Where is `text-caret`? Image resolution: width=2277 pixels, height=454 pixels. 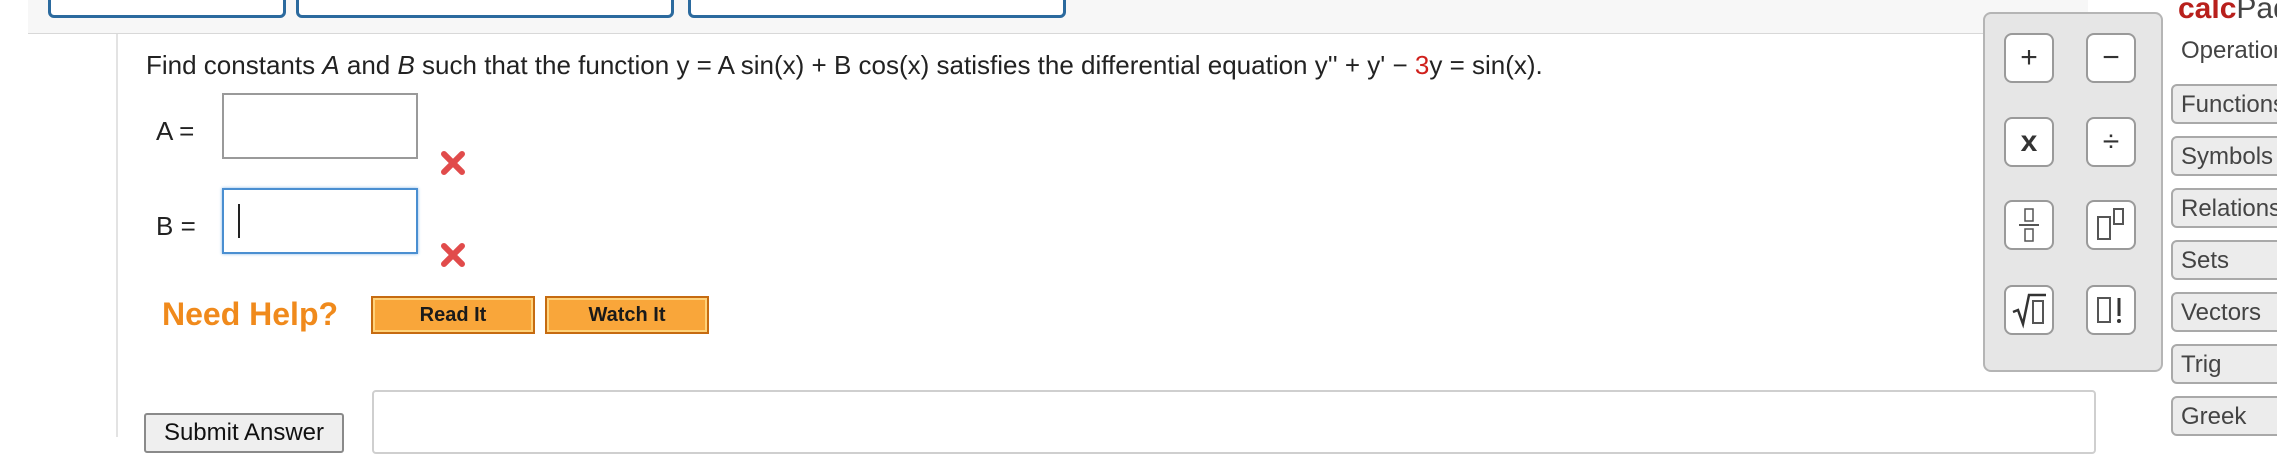
text-caret is located at coordinates (239, 221).